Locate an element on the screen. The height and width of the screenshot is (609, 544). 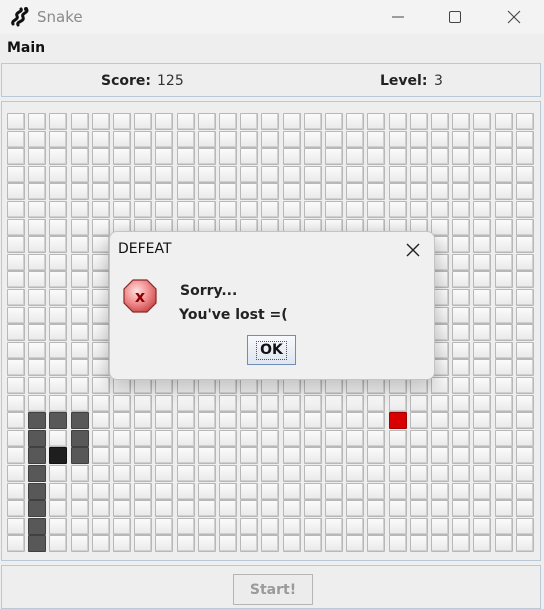
minimize-button is located at coordinates (398, 17).